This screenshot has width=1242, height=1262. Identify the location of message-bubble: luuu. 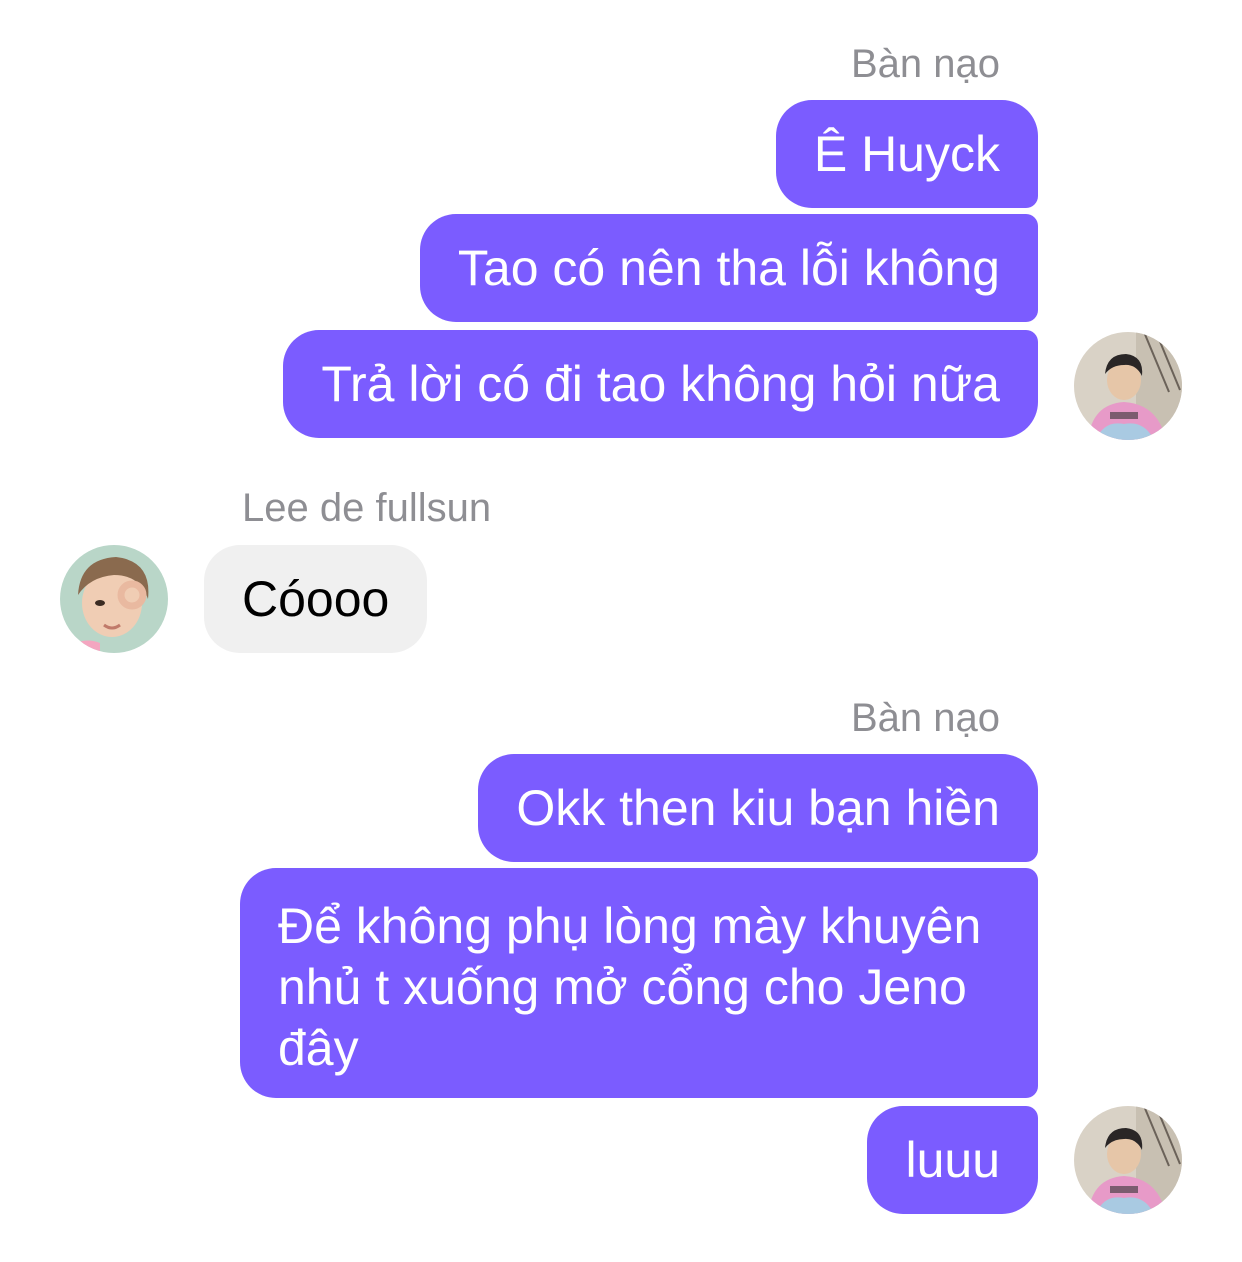
(952, 1160).